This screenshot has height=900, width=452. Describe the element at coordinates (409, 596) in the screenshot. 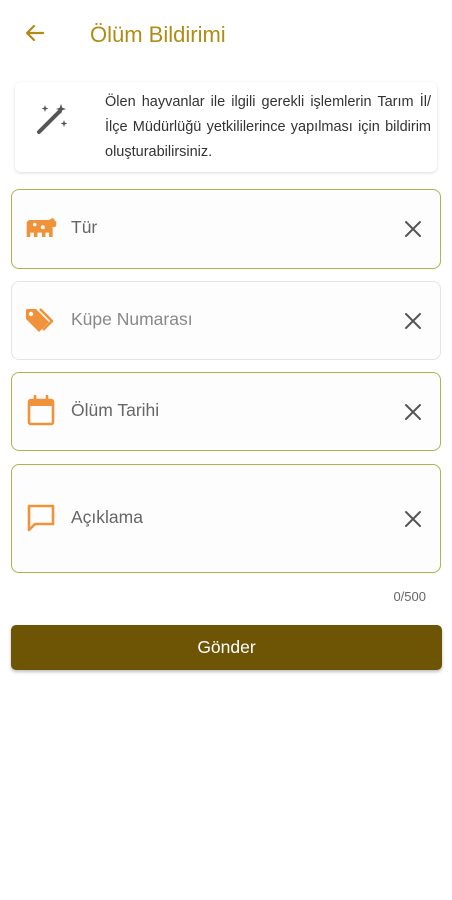

I see `character-counter: 0/500` at that location.